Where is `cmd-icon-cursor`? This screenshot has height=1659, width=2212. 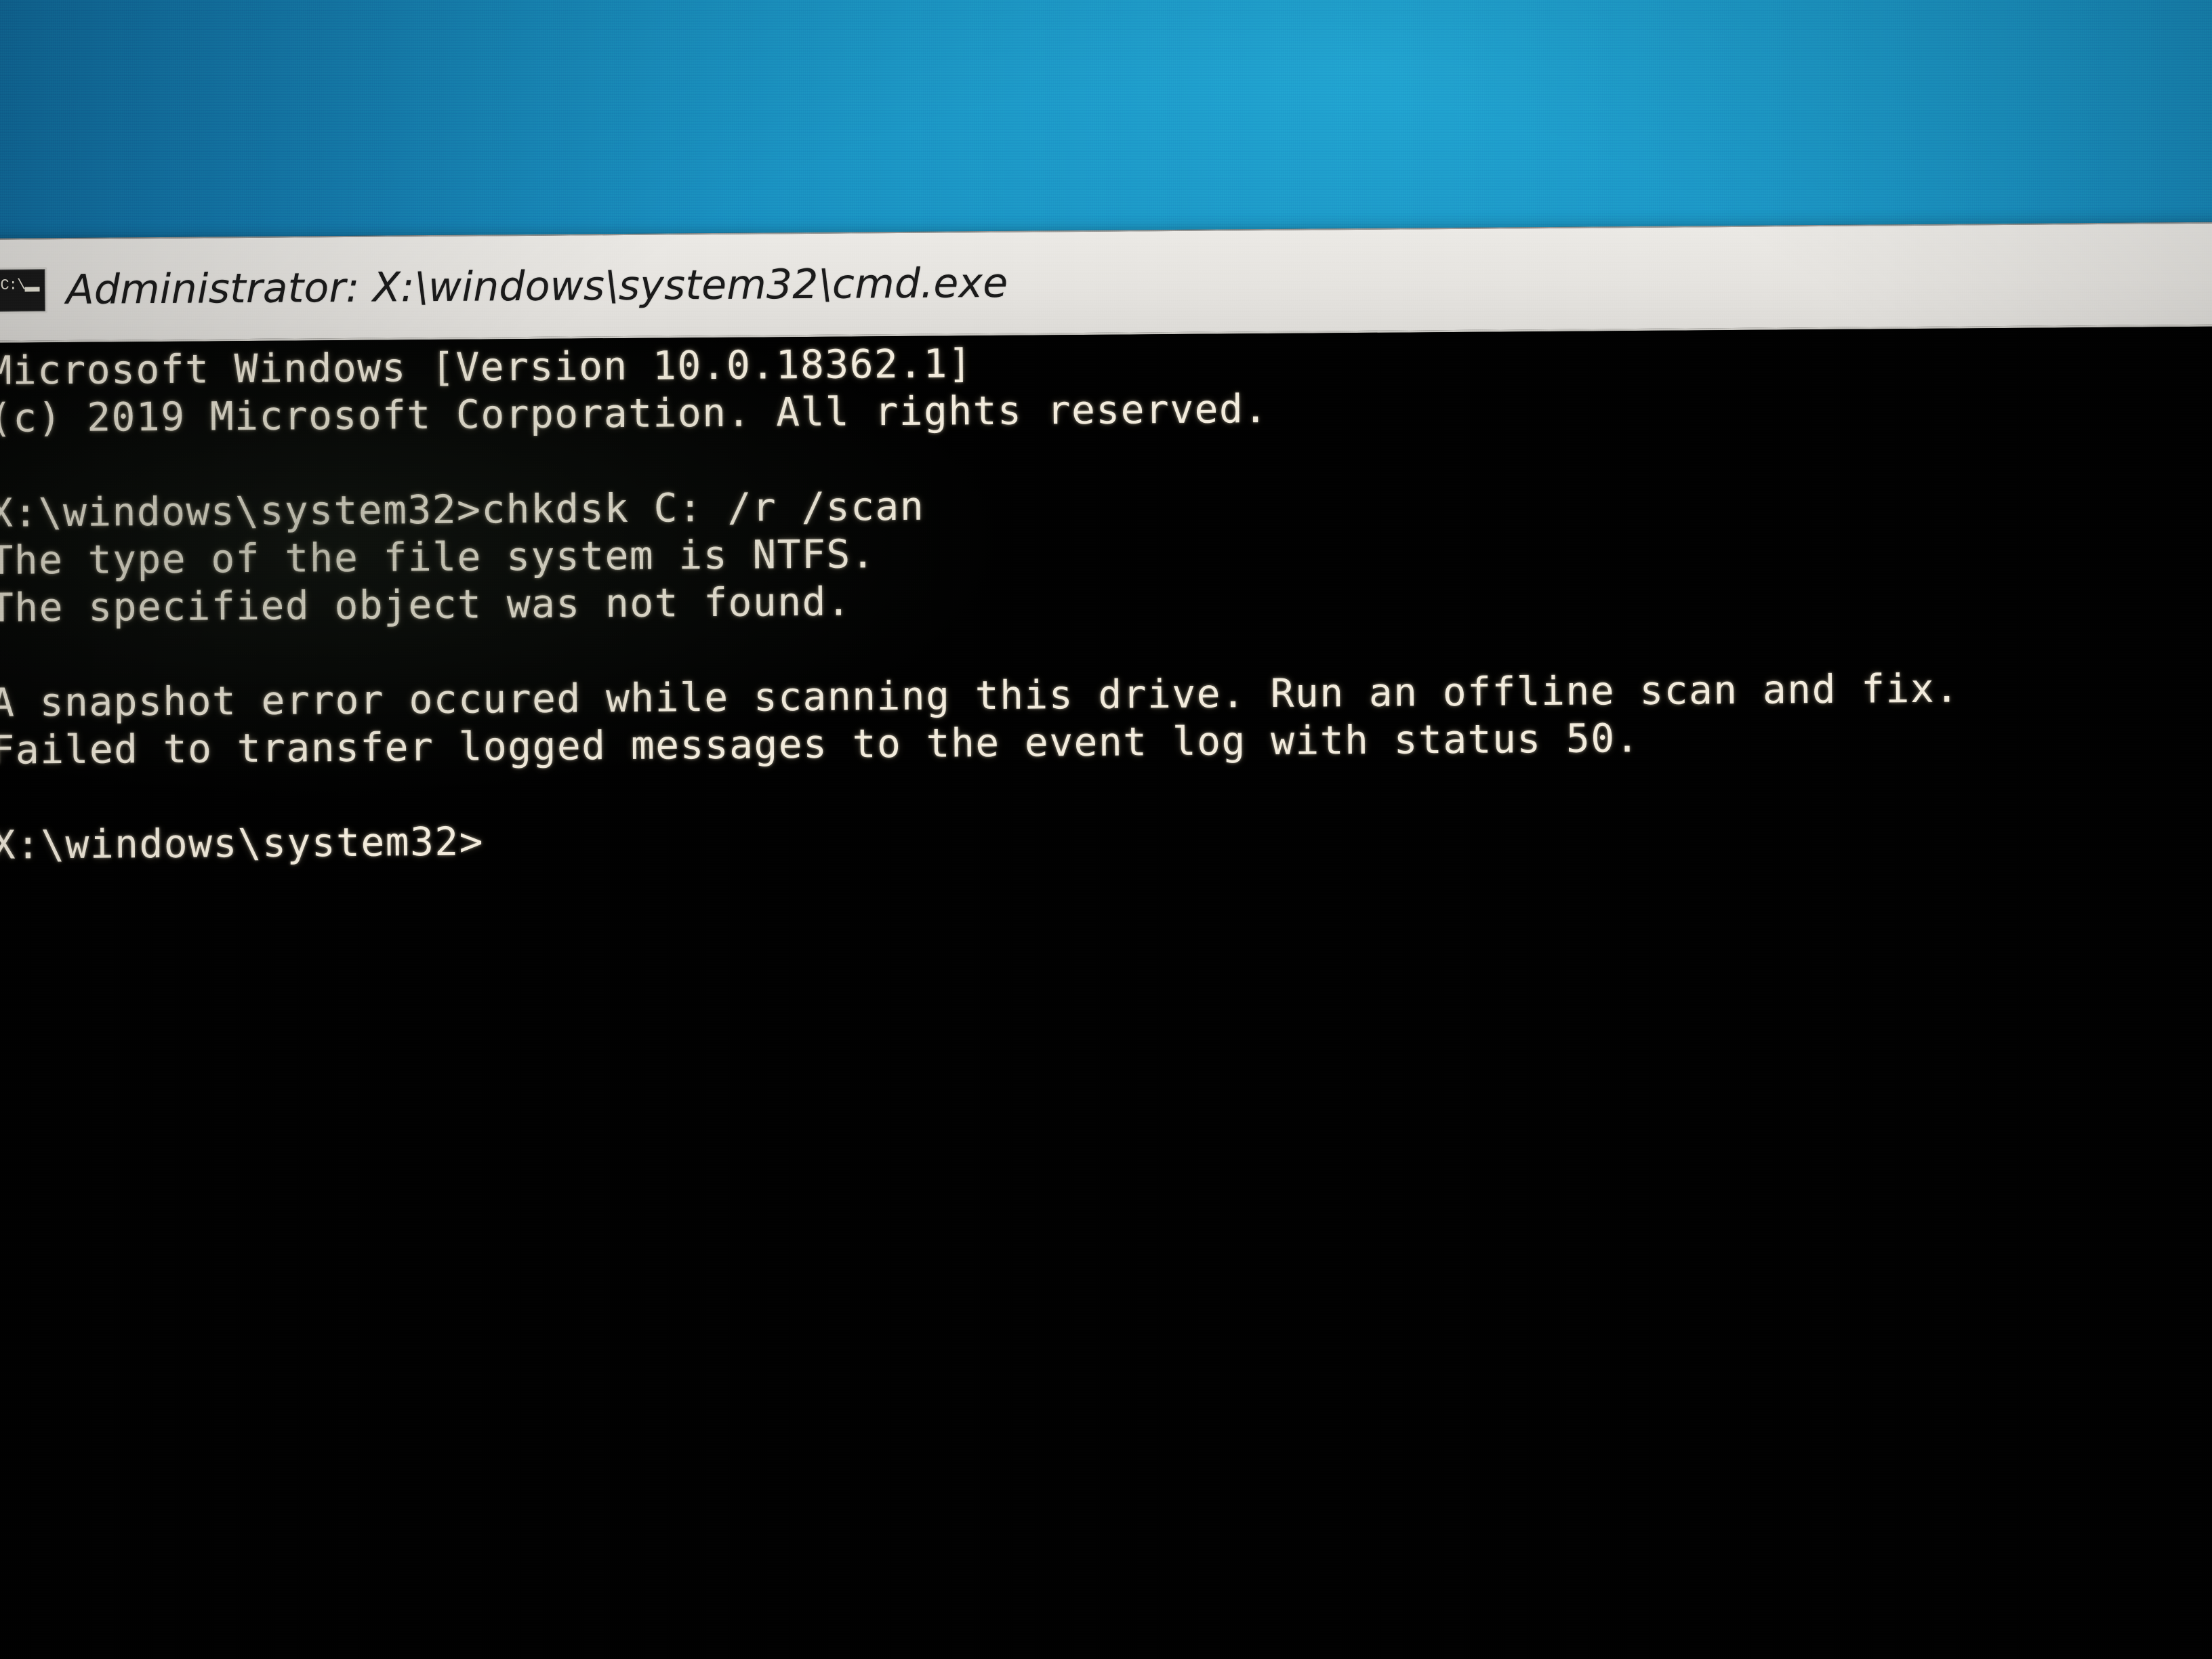
cmd-icon-cursor is located at coordinates (32, 289).